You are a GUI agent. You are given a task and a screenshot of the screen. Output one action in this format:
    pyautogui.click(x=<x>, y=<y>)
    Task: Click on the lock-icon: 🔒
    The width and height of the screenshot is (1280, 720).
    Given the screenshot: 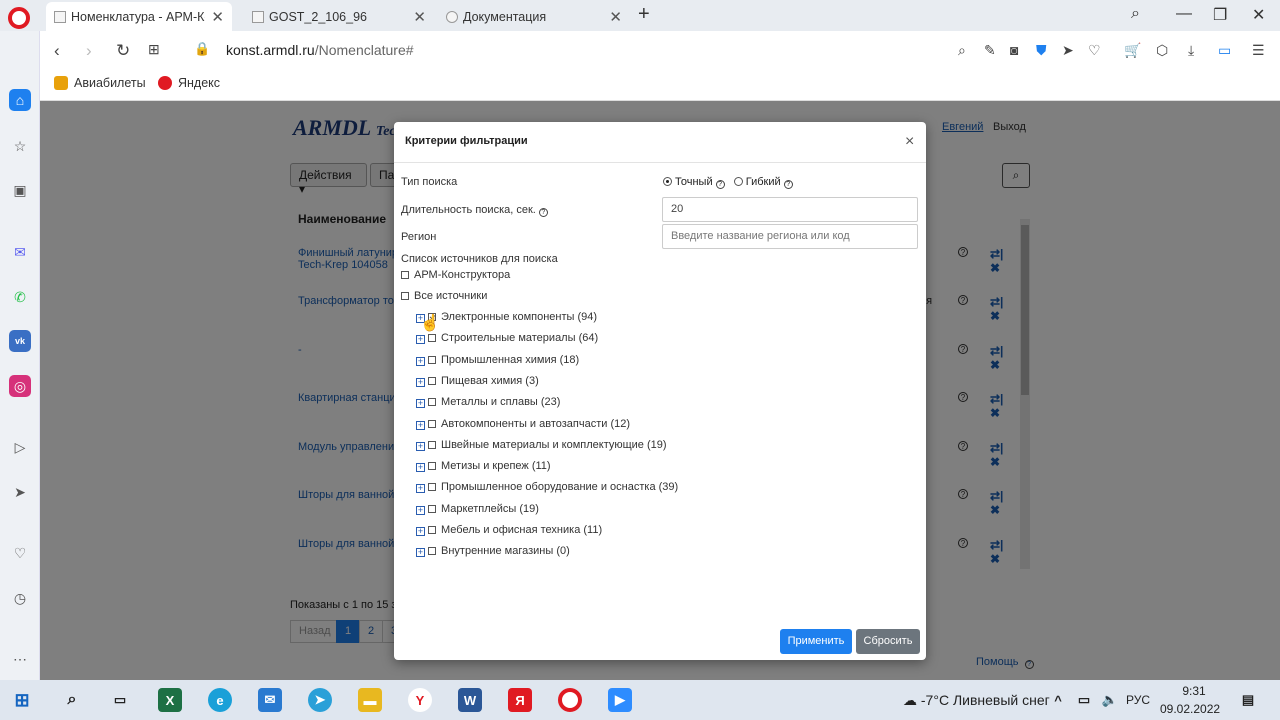 What is the action you would take?
    pyautogui.click(x=202, y=49)
    